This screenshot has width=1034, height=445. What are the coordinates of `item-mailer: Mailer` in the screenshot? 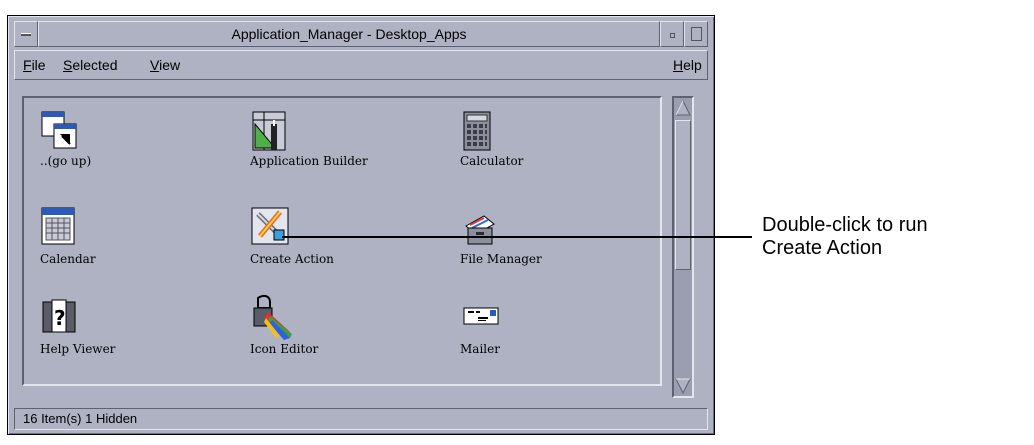 It's located at (515, 337).